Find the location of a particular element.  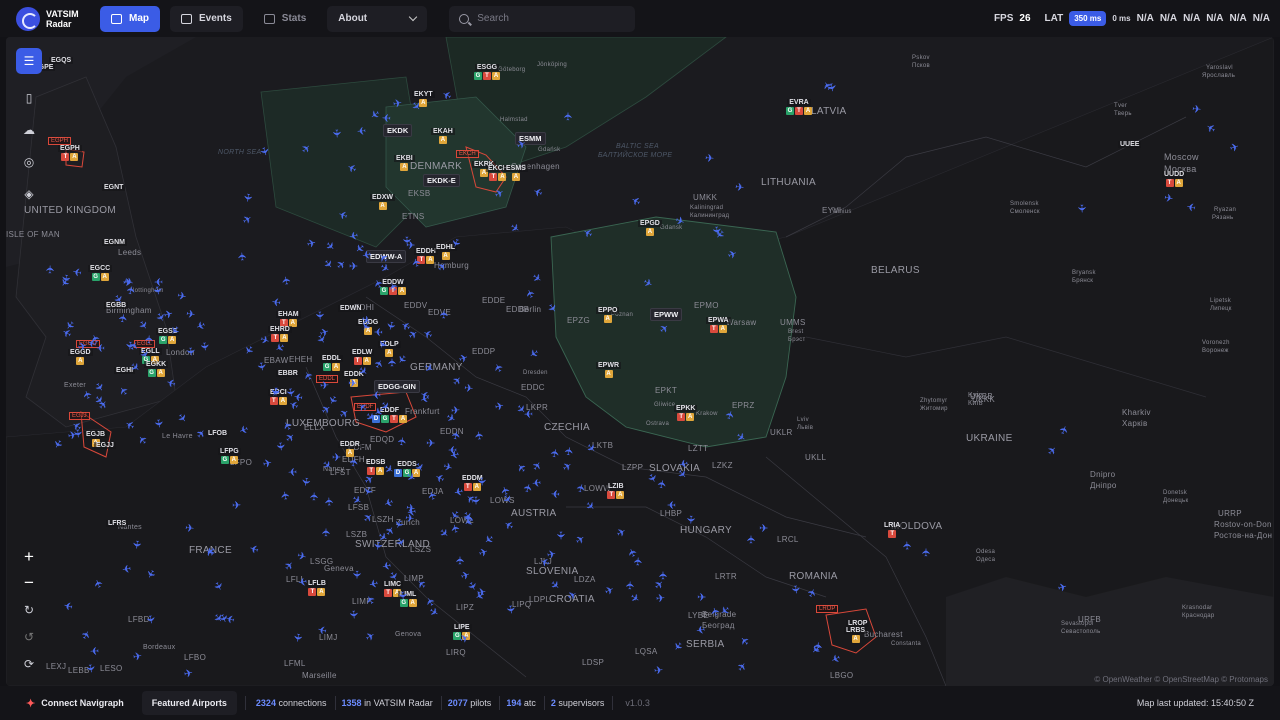

airport-marker: ESMS A is located at coordinates (516, 173).